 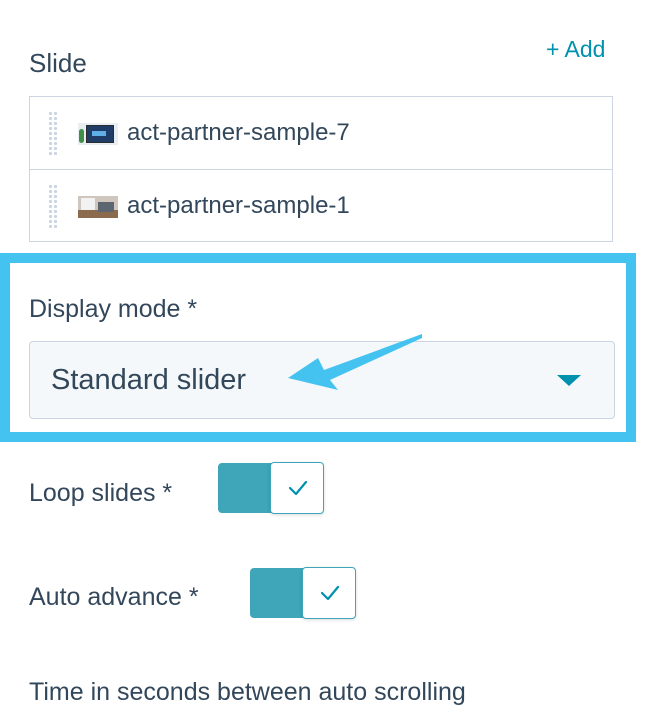 What do you see at coordinates (114, 597) in the screenshot?
I see `auto-advance-label: Auto advance *` at bounding box center [114, 597].